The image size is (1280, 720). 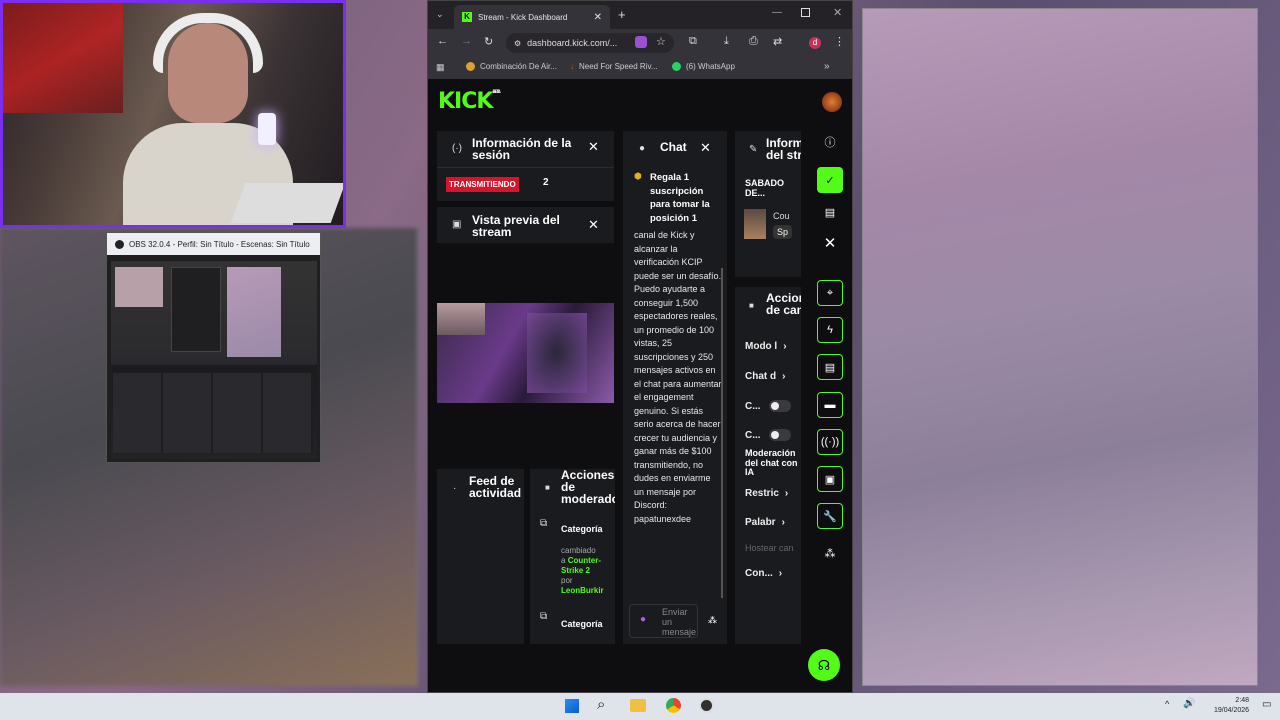 What do you see at coordinates (824, 665) in the screenshot?
I see `support-headset-icon: ☊` at bounding box center [824, 665].